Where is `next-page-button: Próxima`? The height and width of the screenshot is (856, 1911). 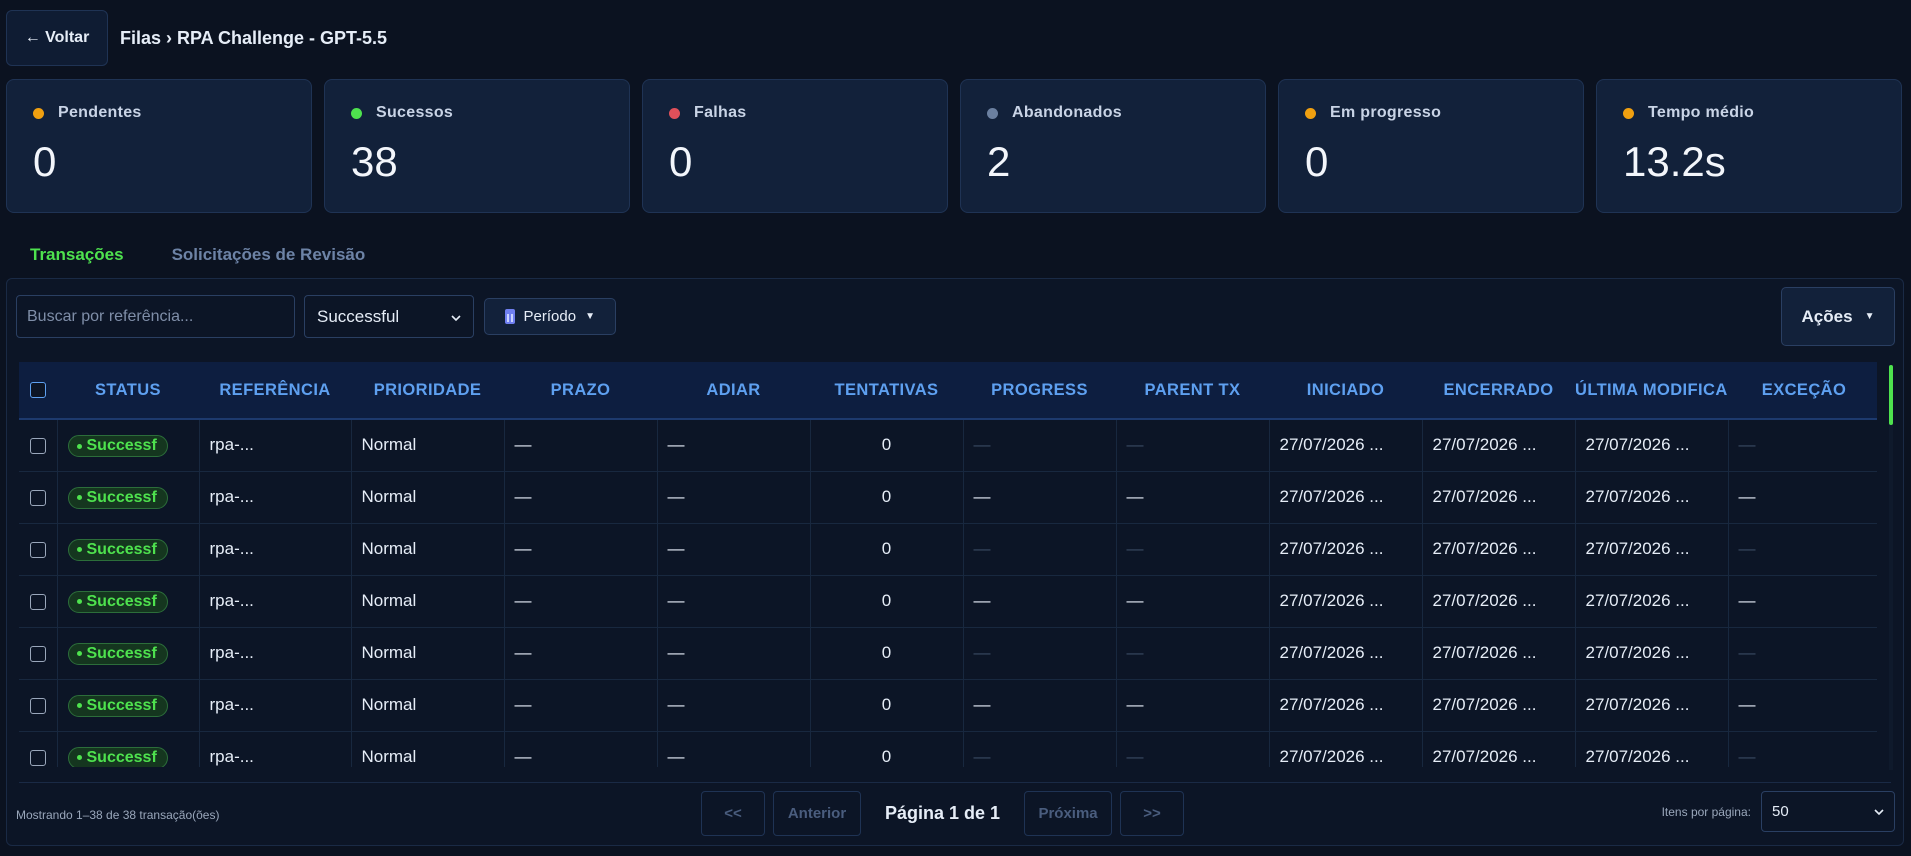
next-page-button: Próxima is located at coordinates (1068, 813).